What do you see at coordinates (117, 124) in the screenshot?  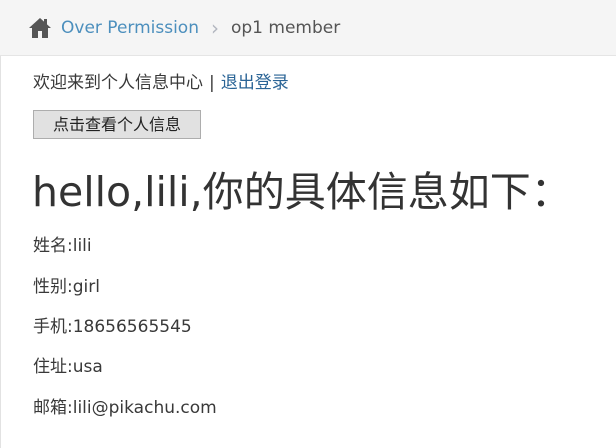 I see `view-personal-info-button: 点击查看个人信息` at bounding box center [117, 124].